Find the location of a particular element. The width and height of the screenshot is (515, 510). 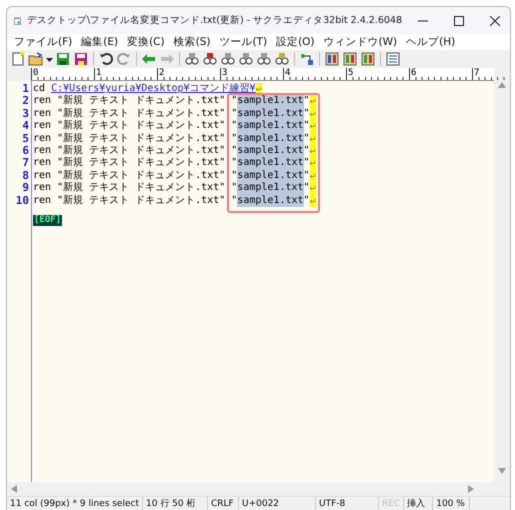

menu-item: ツール(T) is located at coordinates (245, 42).